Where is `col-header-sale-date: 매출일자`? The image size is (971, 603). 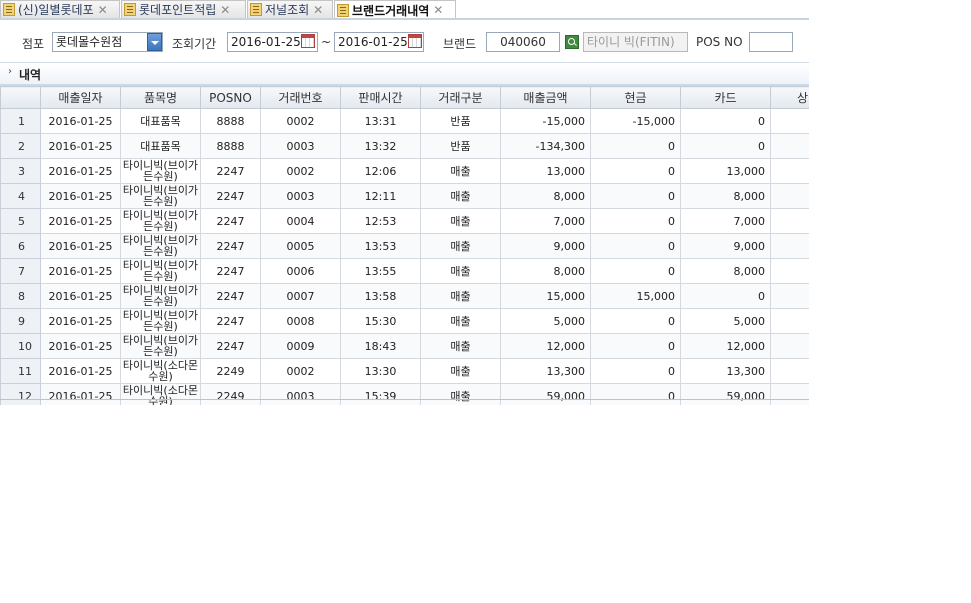 col-header-sale-date: 매출일자 is located at coordinates (80, 97).